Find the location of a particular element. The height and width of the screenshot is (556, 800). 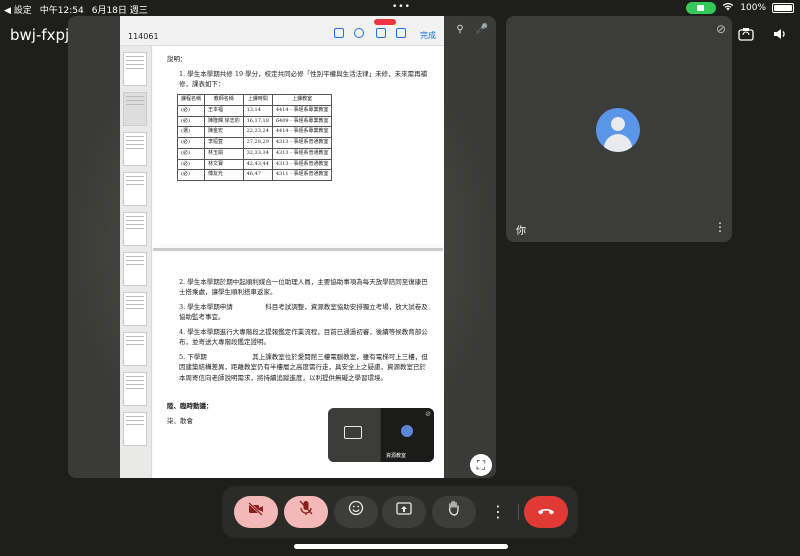

table-cell: 6409 - 事經系專業教室 is located at coordinates (302, 121).